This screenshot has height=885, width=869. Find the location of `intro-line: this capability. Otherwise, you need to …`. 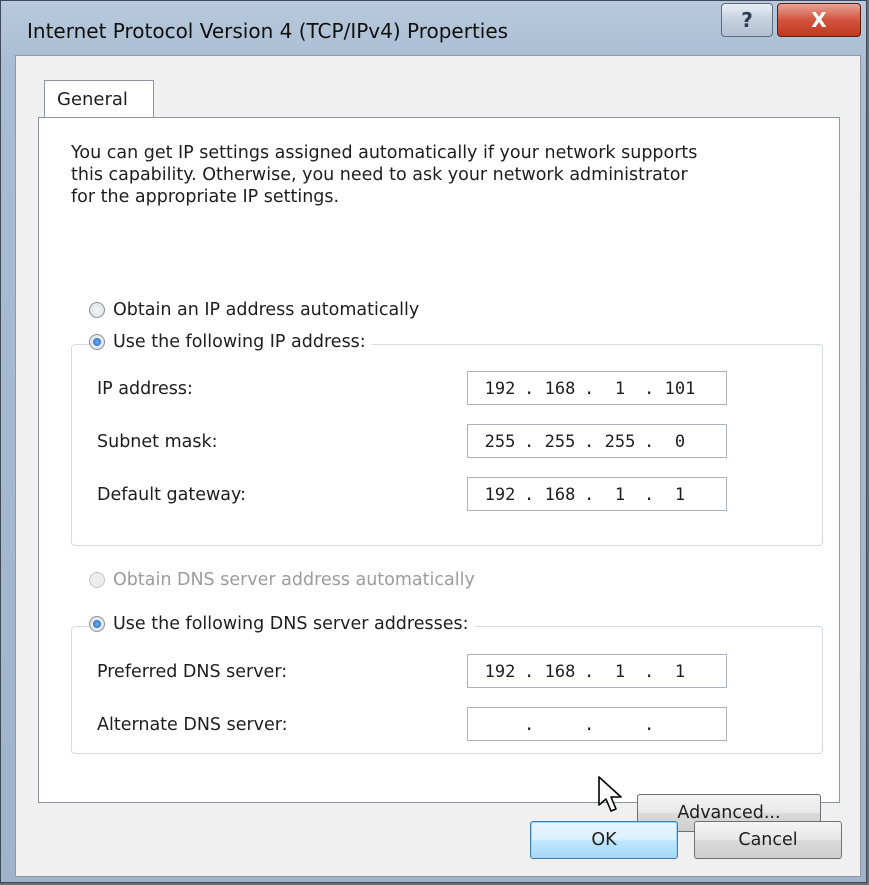

intro-line: this capability. Otherwise, you need to … is located at coordinates (379, 175).